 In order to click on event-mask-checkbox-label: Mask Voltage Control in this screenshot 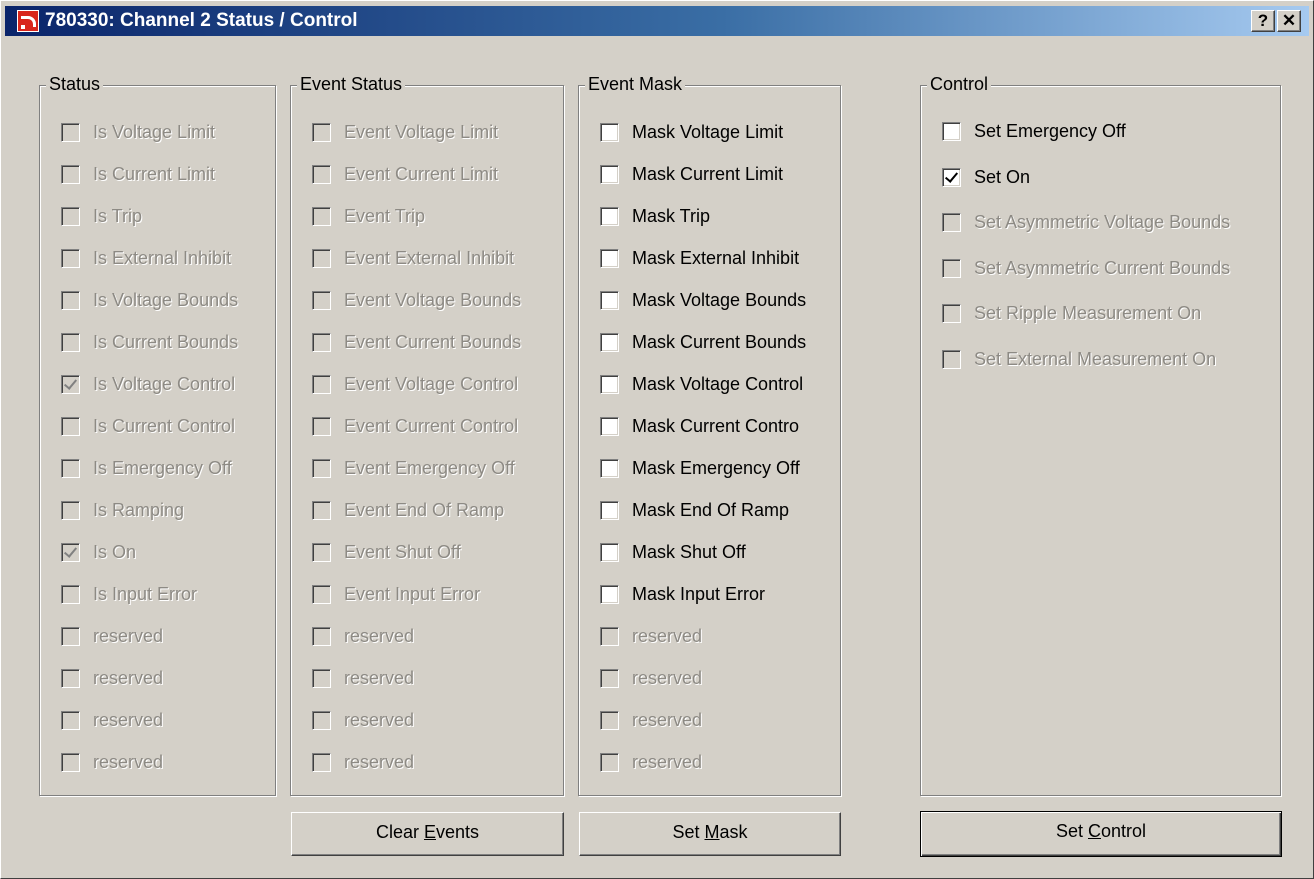, I will do `click(718, 384)`.